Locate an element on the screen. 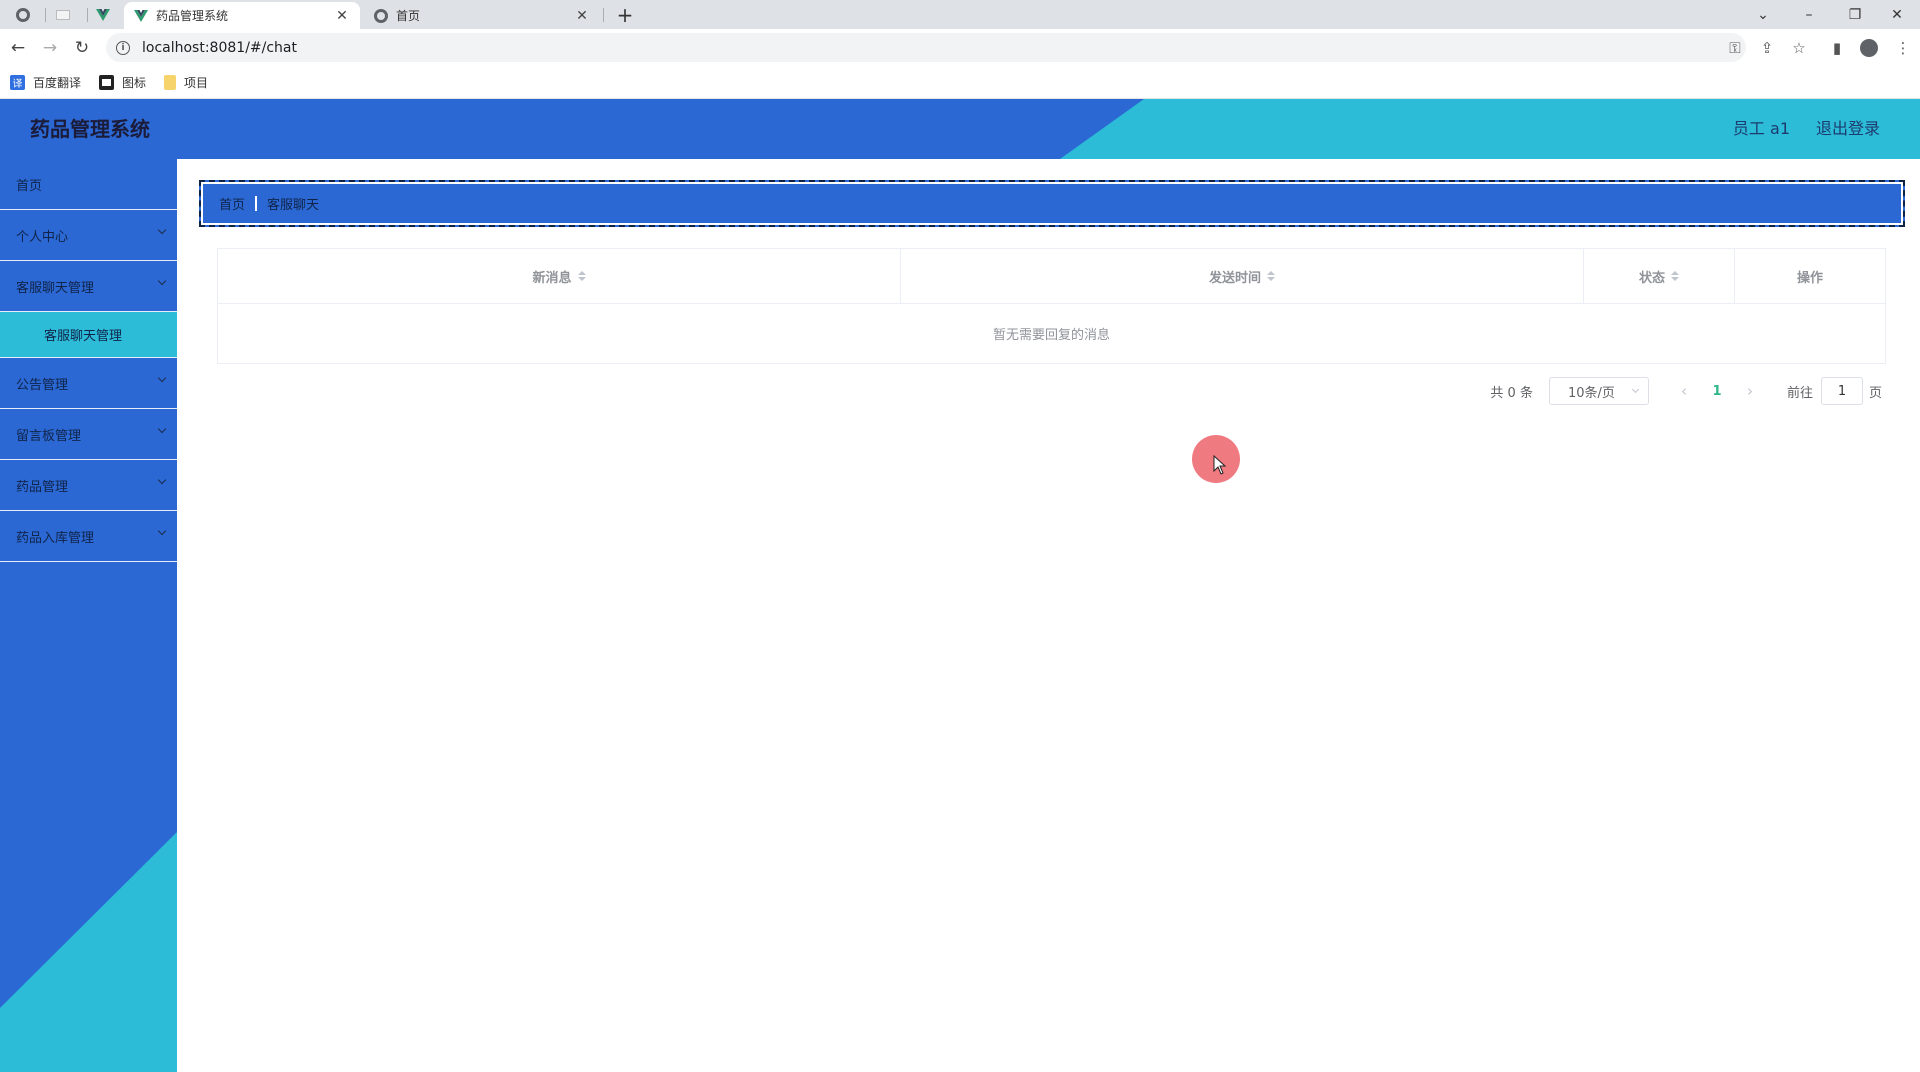  breadcrumb: 首页 客服聊天 is located at coordinates (1052, 203).